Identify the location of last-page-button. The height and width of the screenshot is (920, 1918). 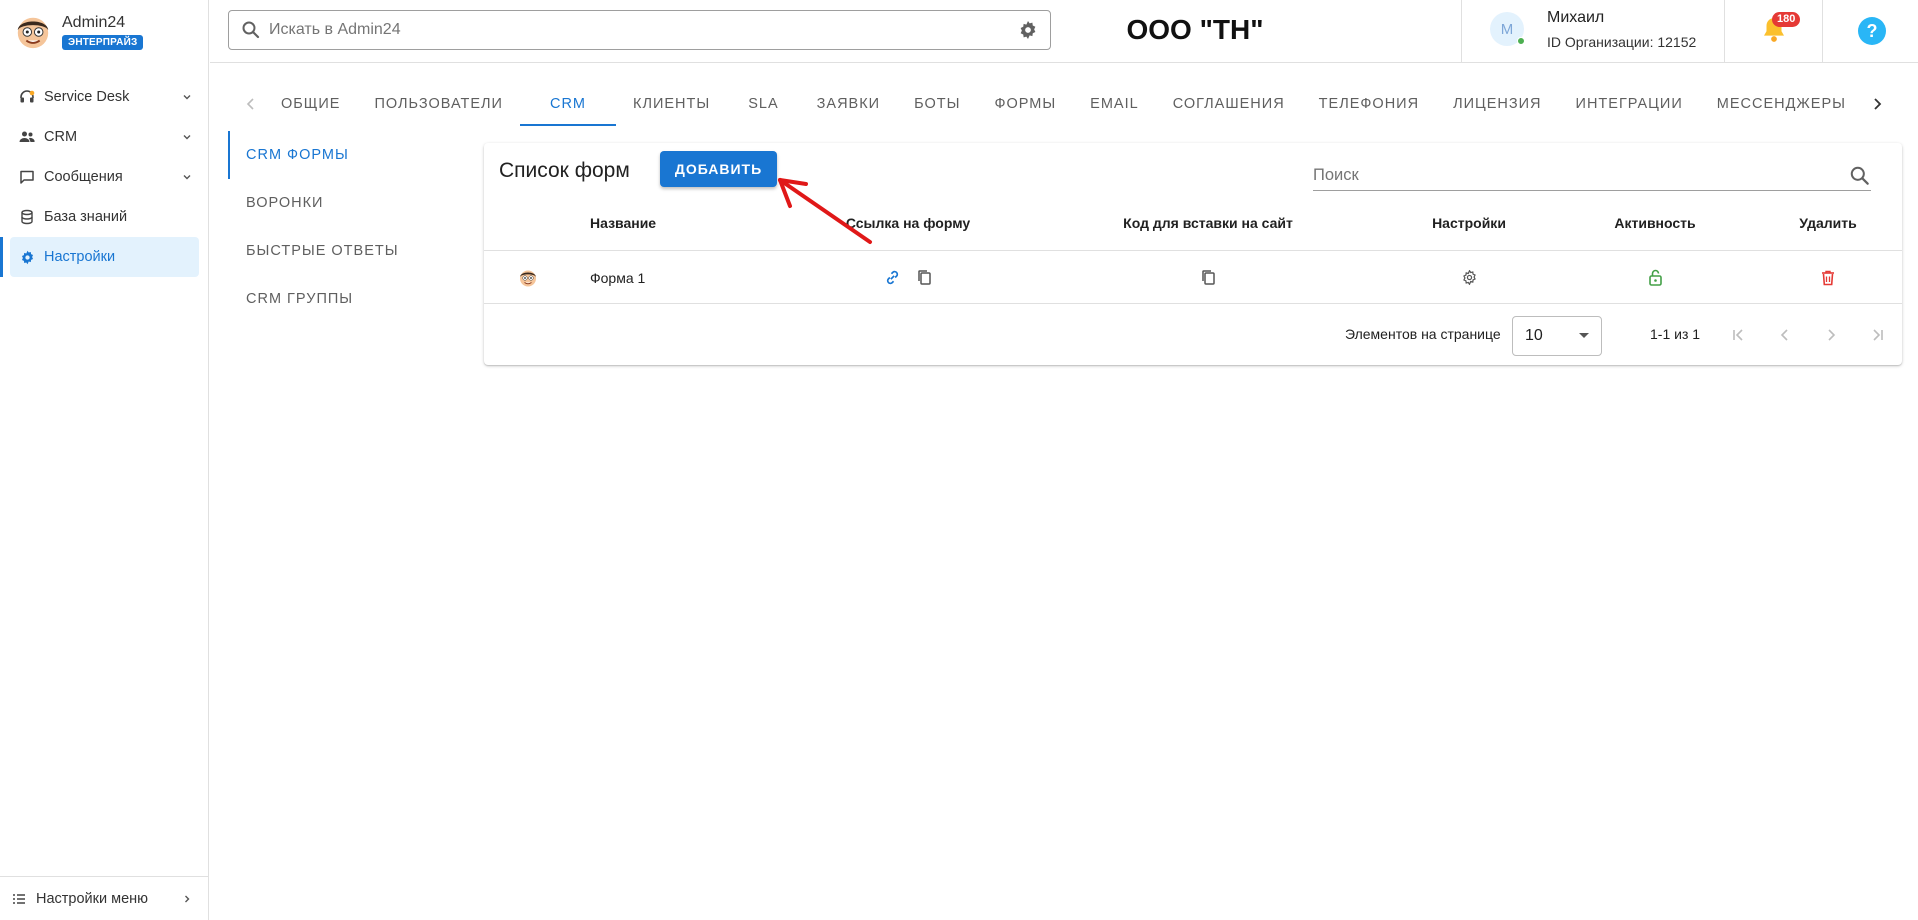
(1877, 335).